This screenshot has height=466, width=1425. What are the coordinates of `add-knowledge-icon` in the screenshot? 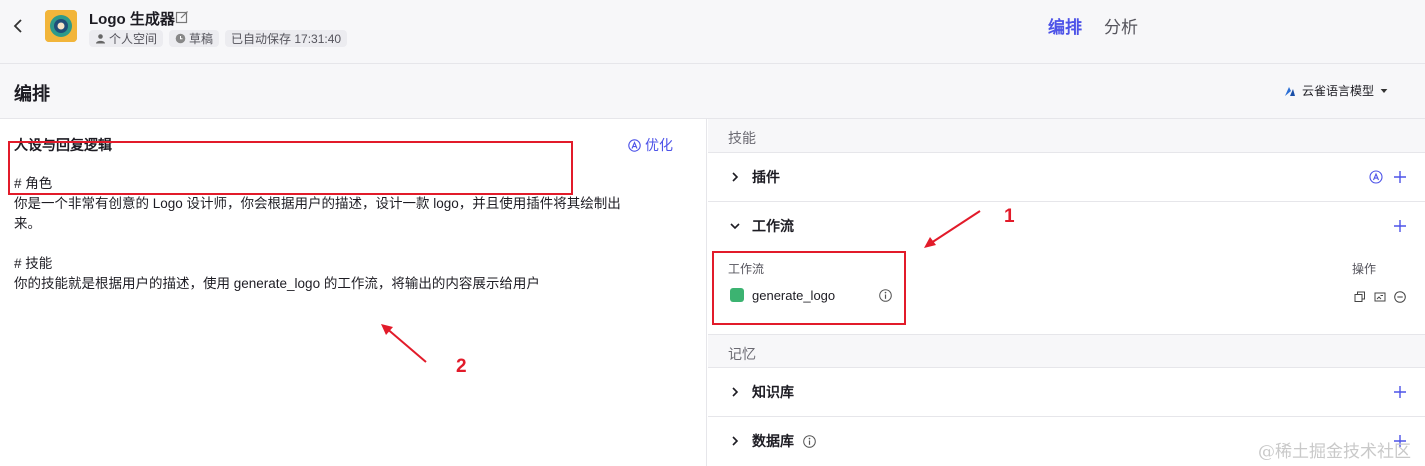 It's located at (1400, 392).